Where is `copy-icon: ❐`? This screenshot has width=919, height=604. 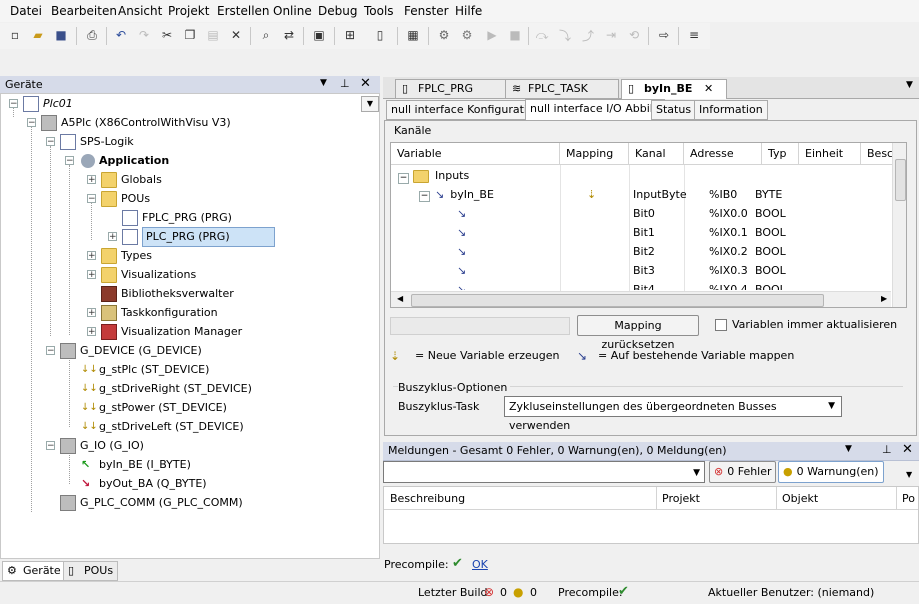 copy-icon: ❐ is located at coordinates (190, 35).